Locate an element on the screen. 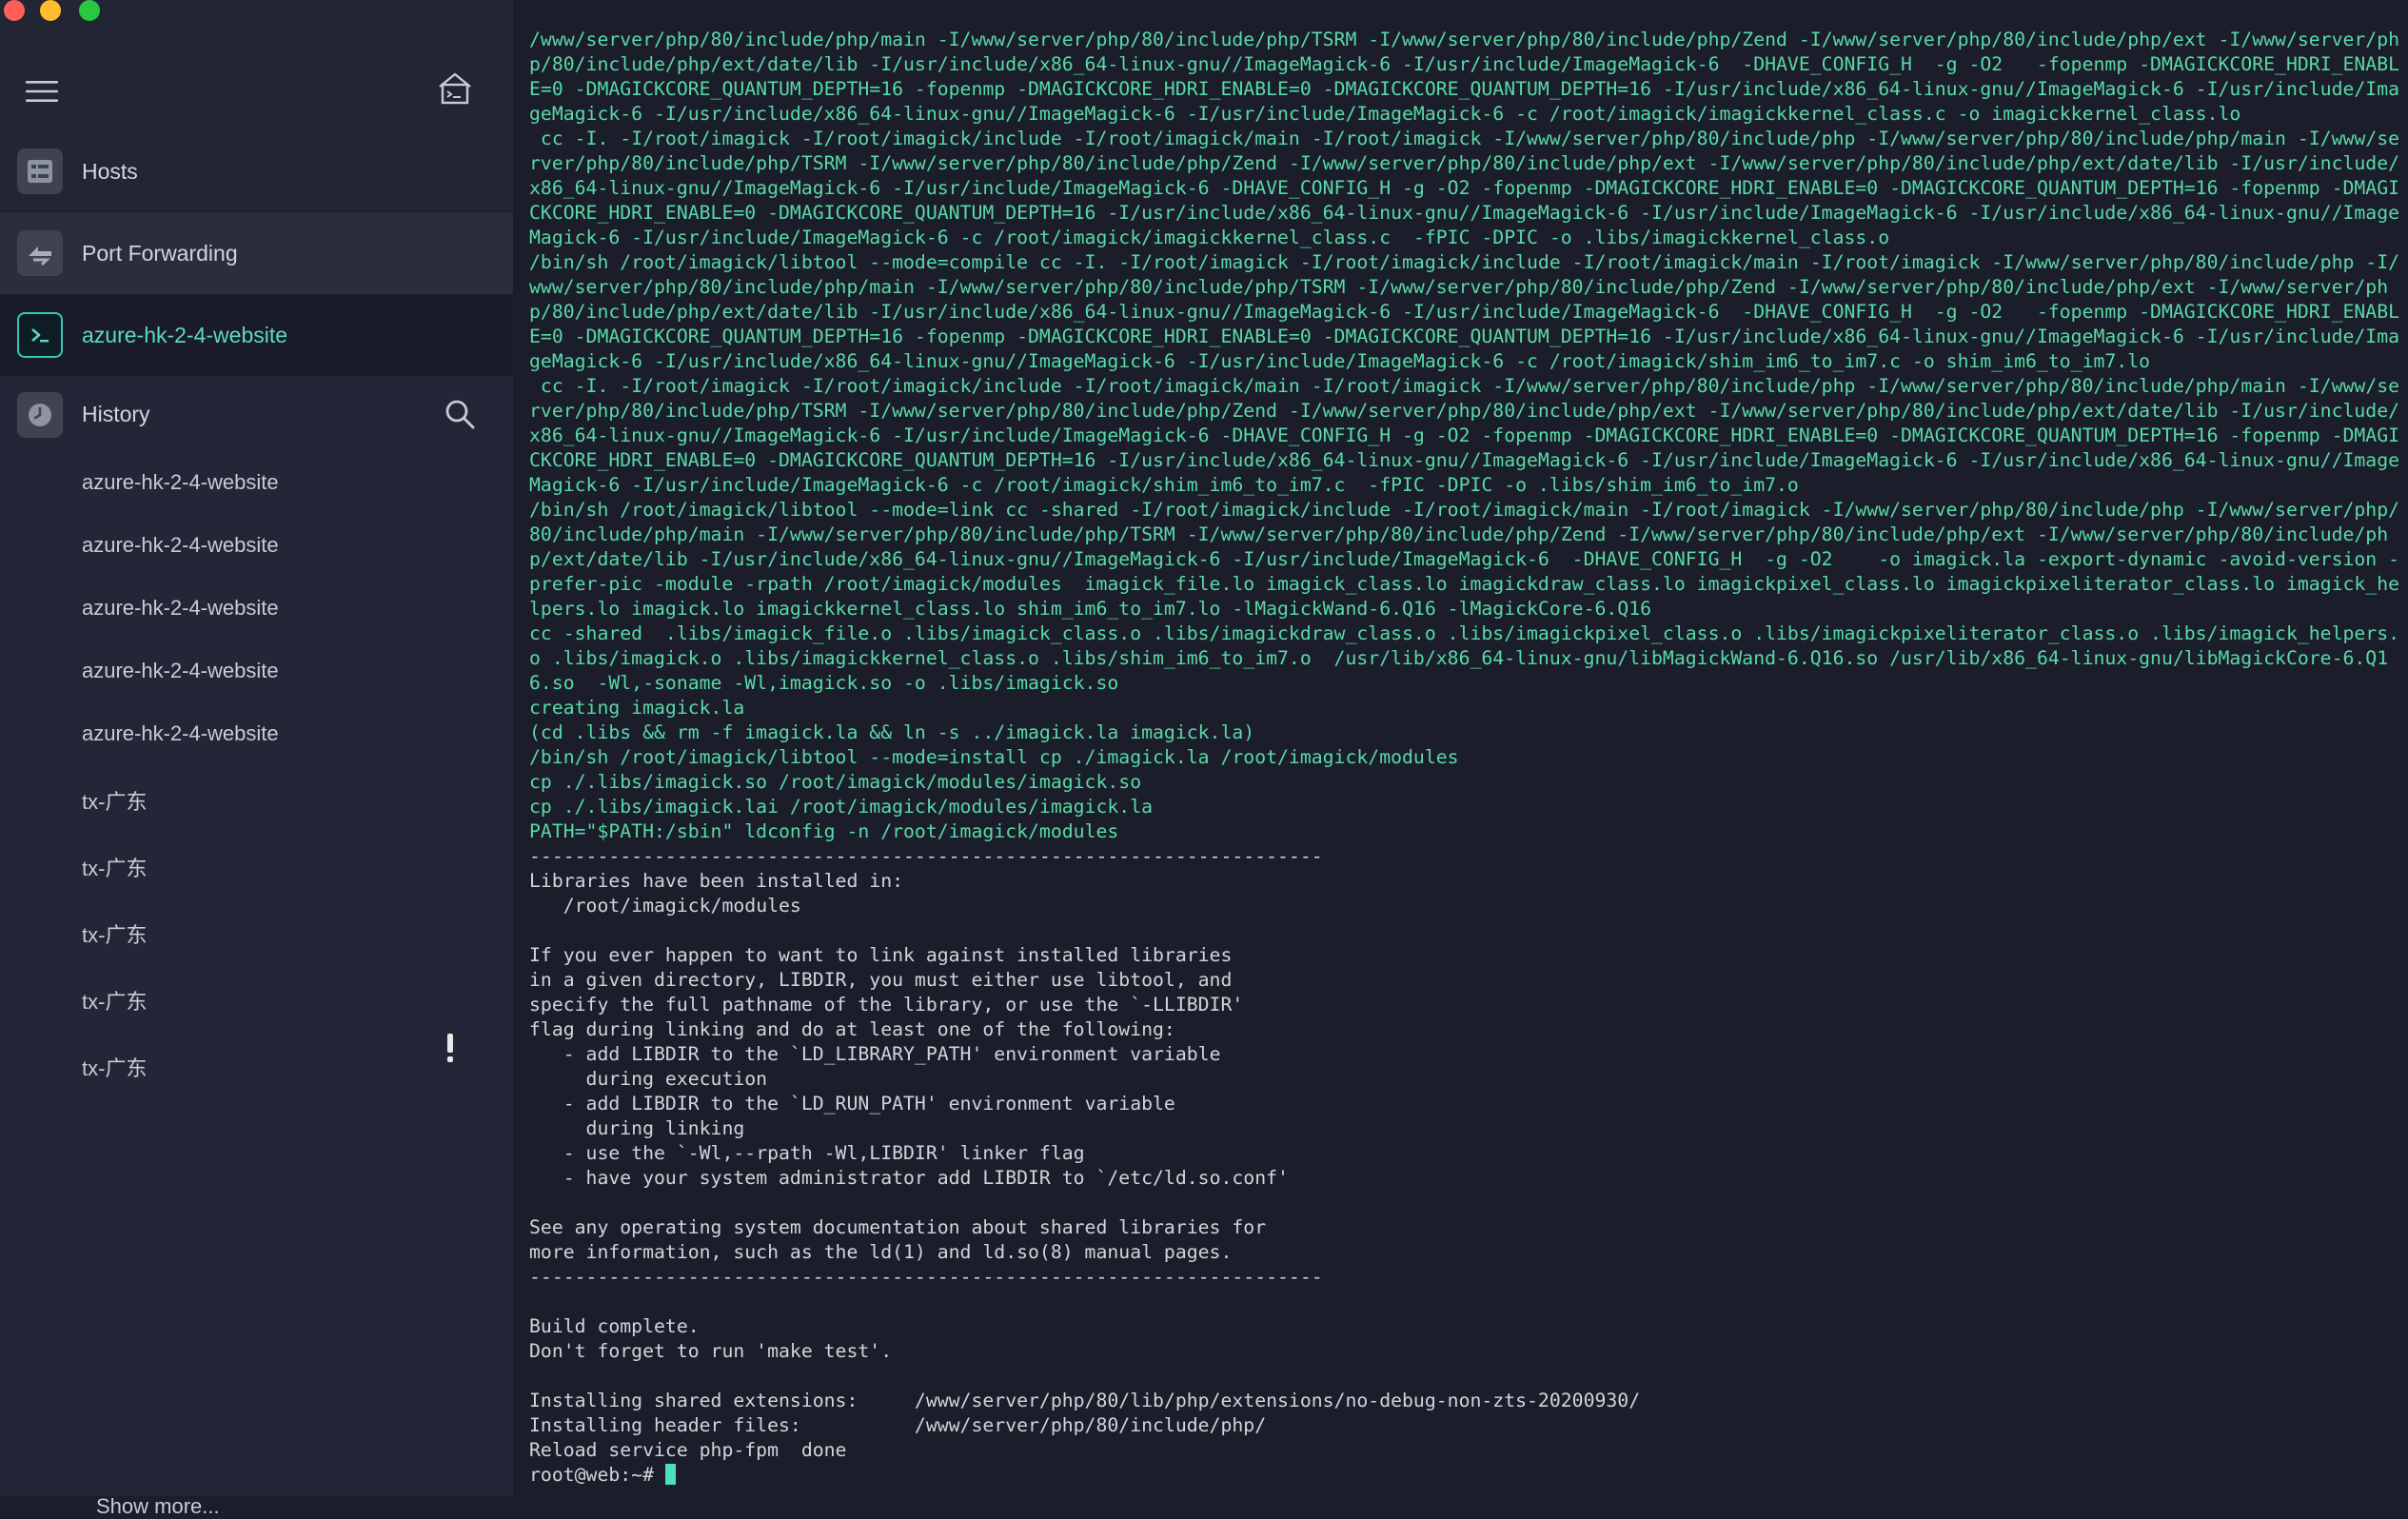 The width and height of the screenshot is (2408, 1519). search-icon is located at coordinates (460, 414).